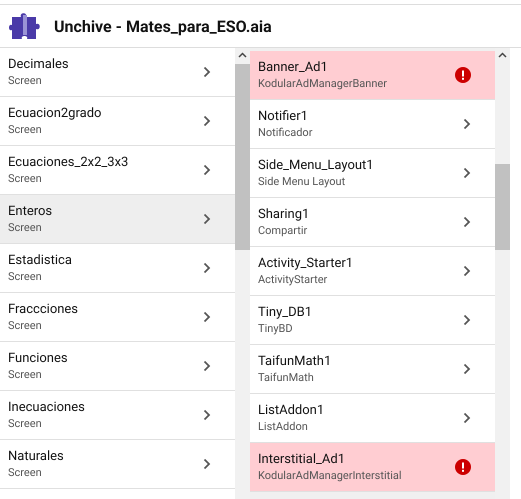 This screenshot has width=521, height=499. Describe the element at coordinates (372, 222) in the screenshot. I see `list-item: Sharing1 Compartir` at that location.